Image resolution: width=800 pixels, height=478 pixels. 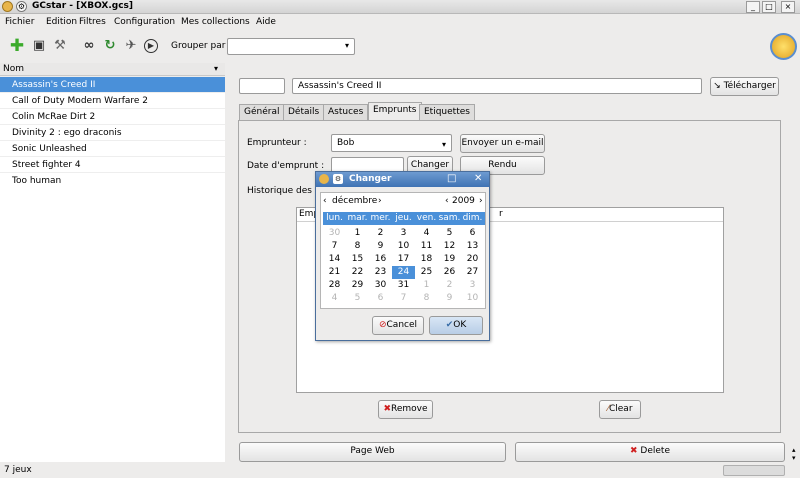 I want to click on menu-fichier: Fichier, so click(x=19, y=22).